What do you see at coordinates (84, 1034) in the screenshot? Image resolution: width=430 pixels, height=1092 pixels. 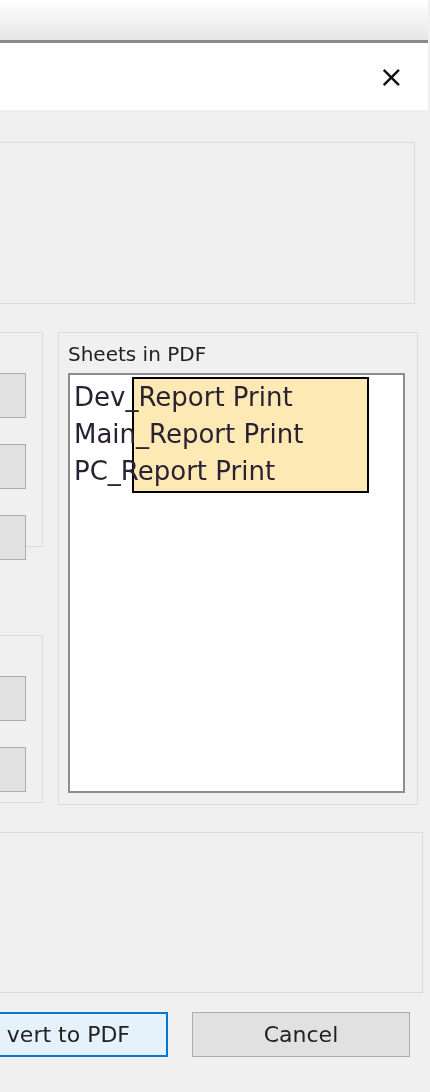 I see `convert-button: vert to PDF` at bounding box center [84, 1034].